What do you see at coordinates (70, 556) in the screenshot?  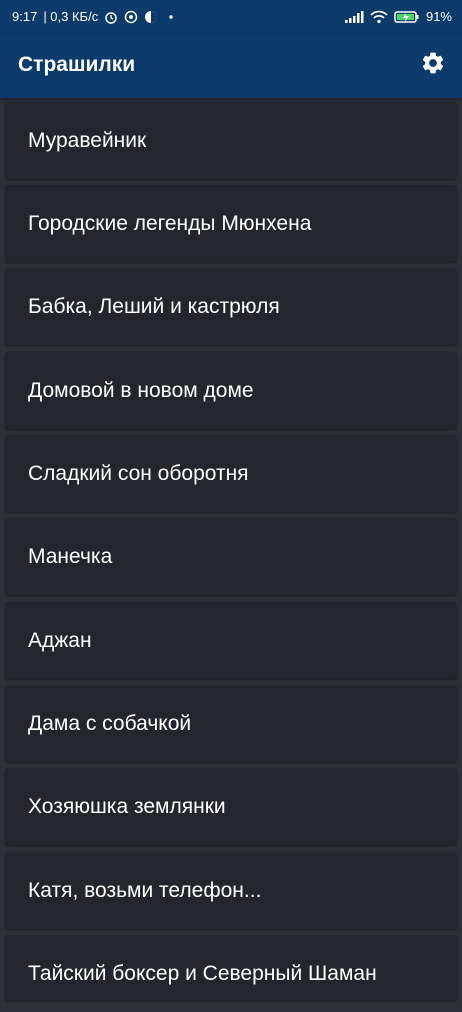 I see `story-title: Манечка` at bounding box center [70, 556].